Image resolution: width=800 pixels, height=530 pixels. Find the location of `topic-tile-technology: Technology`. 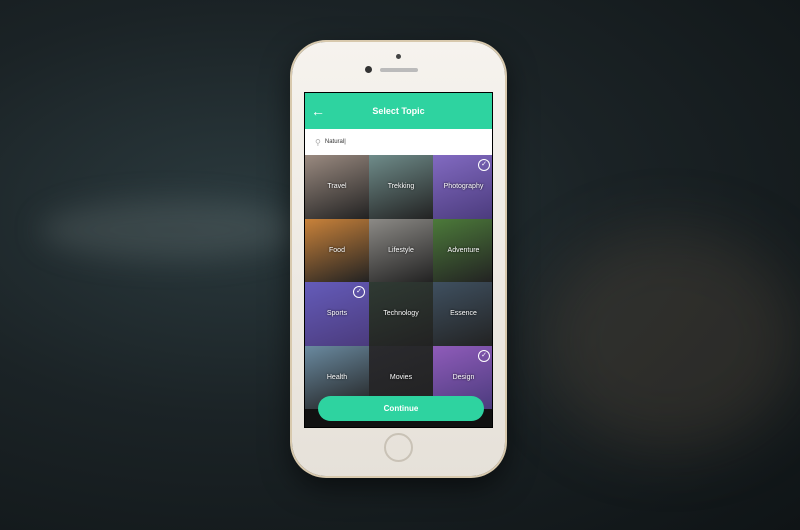

topic-tile-technology: Technology is located at coordinates (401, 314).